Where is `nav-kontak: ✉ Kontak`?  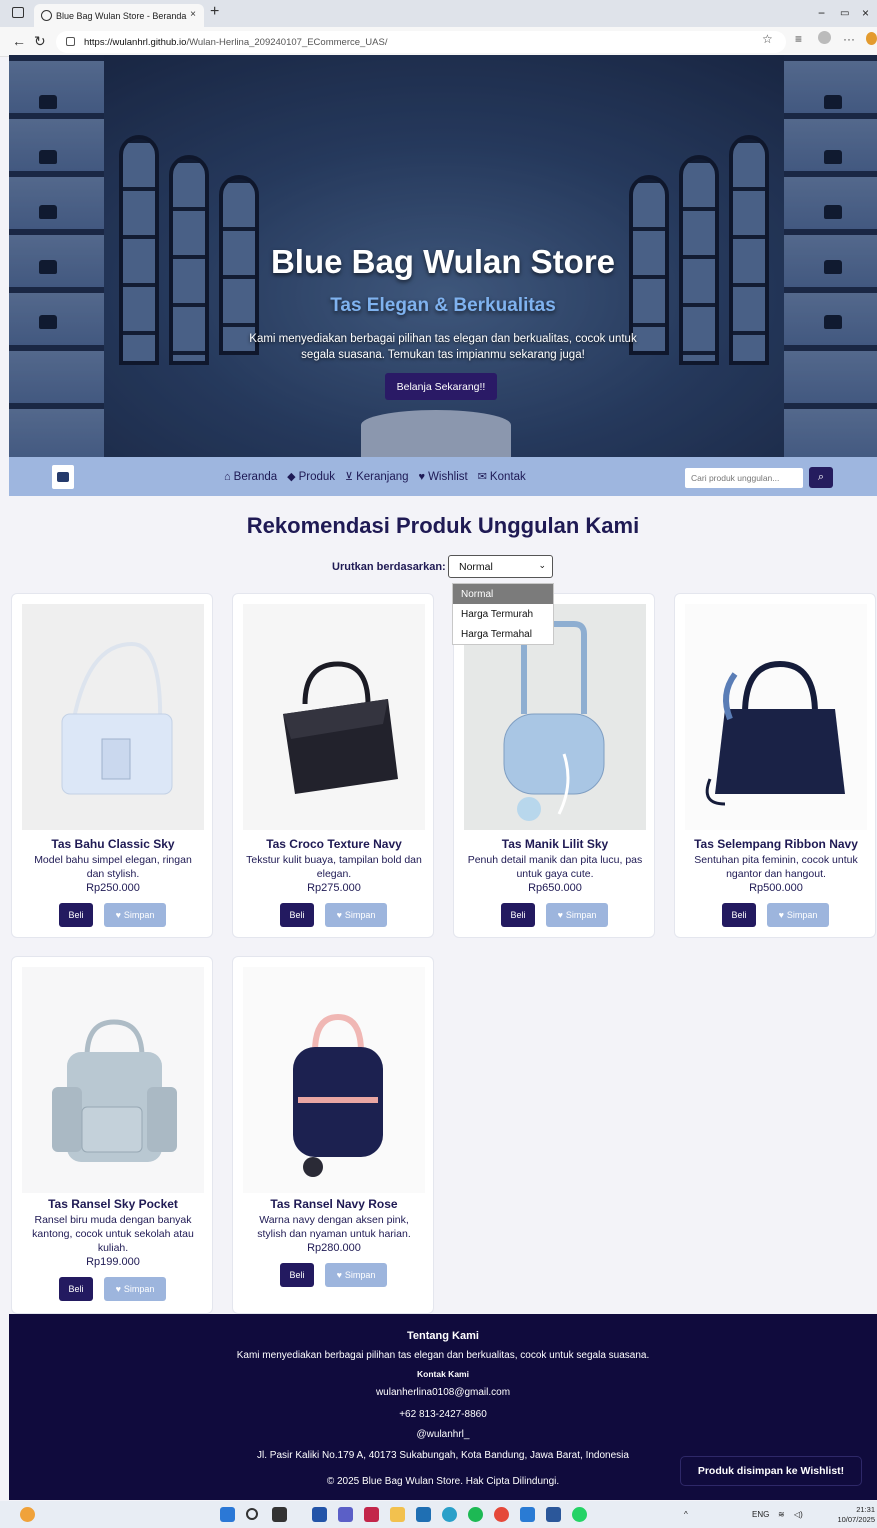
nav-kontak: ✉ Kontak is located at coordinates (501, 477).